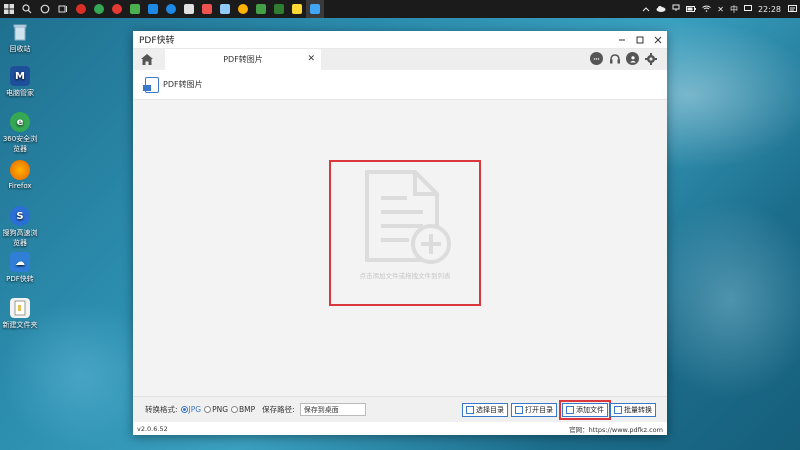 The image size is (800, 450). I want to click on website-link: 官网：https://www.pdfkz.com, so click(616, 429).